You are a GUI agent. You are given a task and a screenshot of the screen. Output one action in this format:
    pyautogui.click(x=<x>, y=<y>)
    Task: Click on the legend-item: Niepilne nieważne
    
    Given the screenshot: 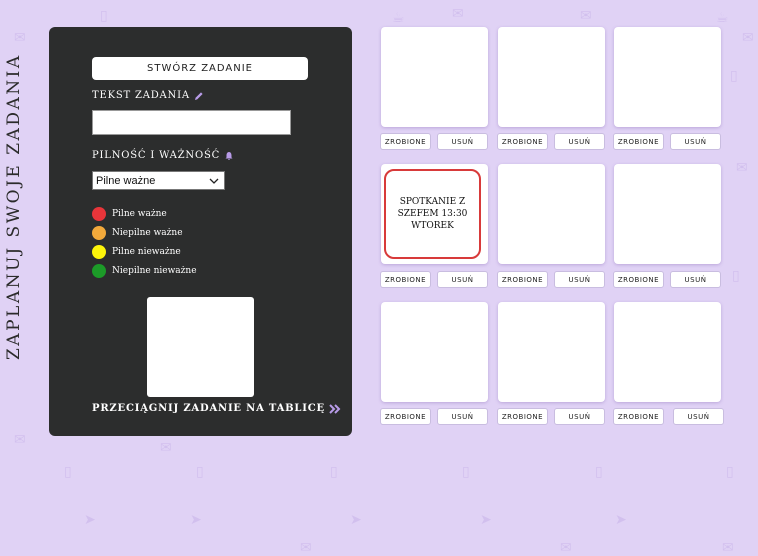 What is the action you would take?
    pyautogui.click(x=144, y=270)
    